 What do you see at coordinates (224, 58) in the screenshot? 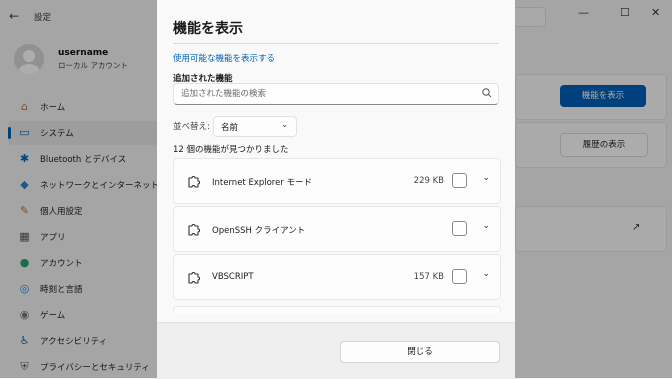
I see `available-features-link: 使用可能な機能を表示する` at bounding box center [224, 58].